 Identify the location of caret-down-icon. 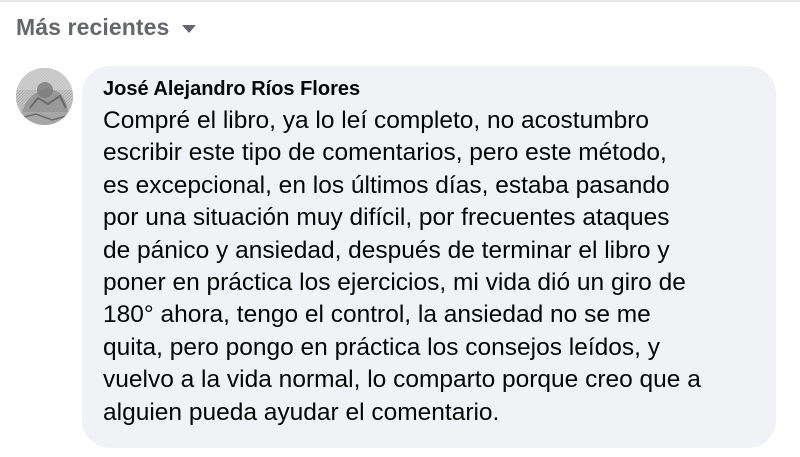
(189, 29).